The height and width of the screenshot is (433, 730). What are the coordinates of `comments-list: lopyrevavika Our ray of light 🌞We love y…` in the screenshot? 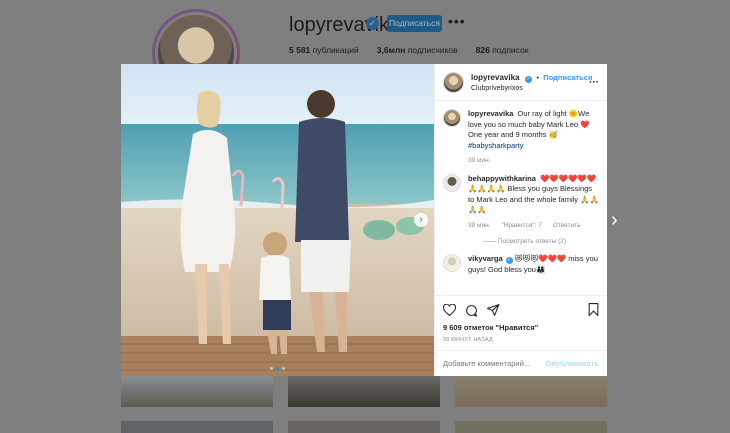 It's located at (521, 198).